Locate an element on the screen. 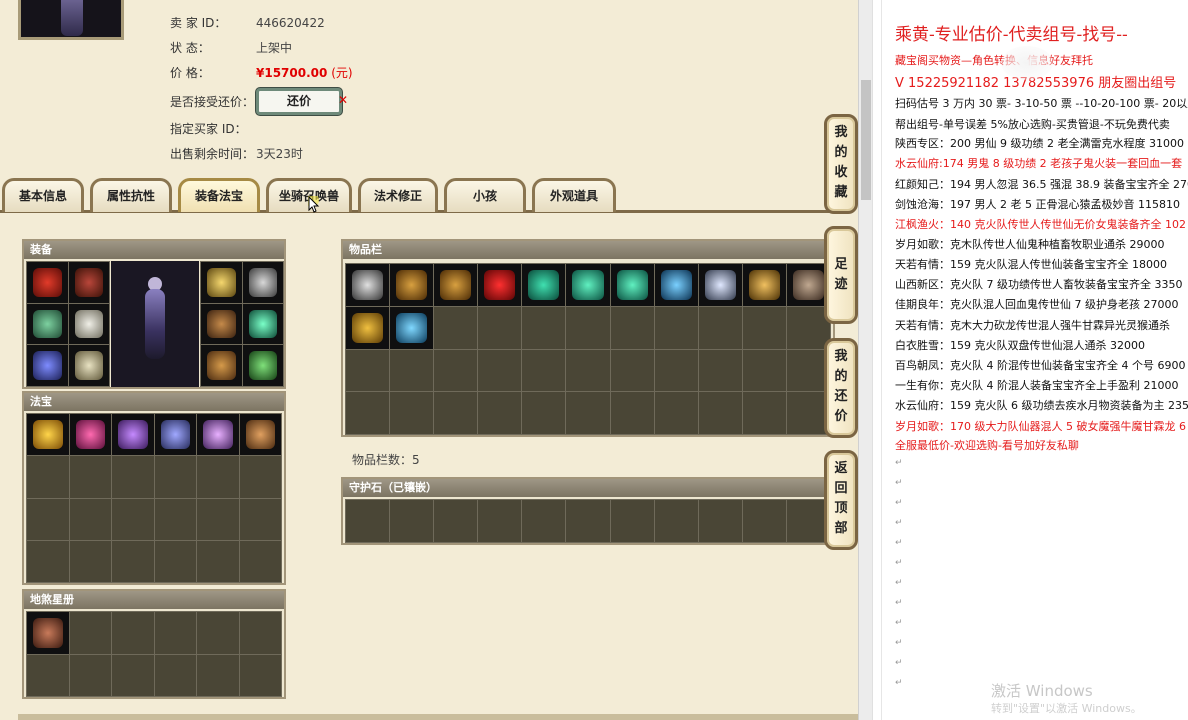 This screenshot has height=720, width=1188. footprint-button: 足迹 is located at coordinates (841, 275).